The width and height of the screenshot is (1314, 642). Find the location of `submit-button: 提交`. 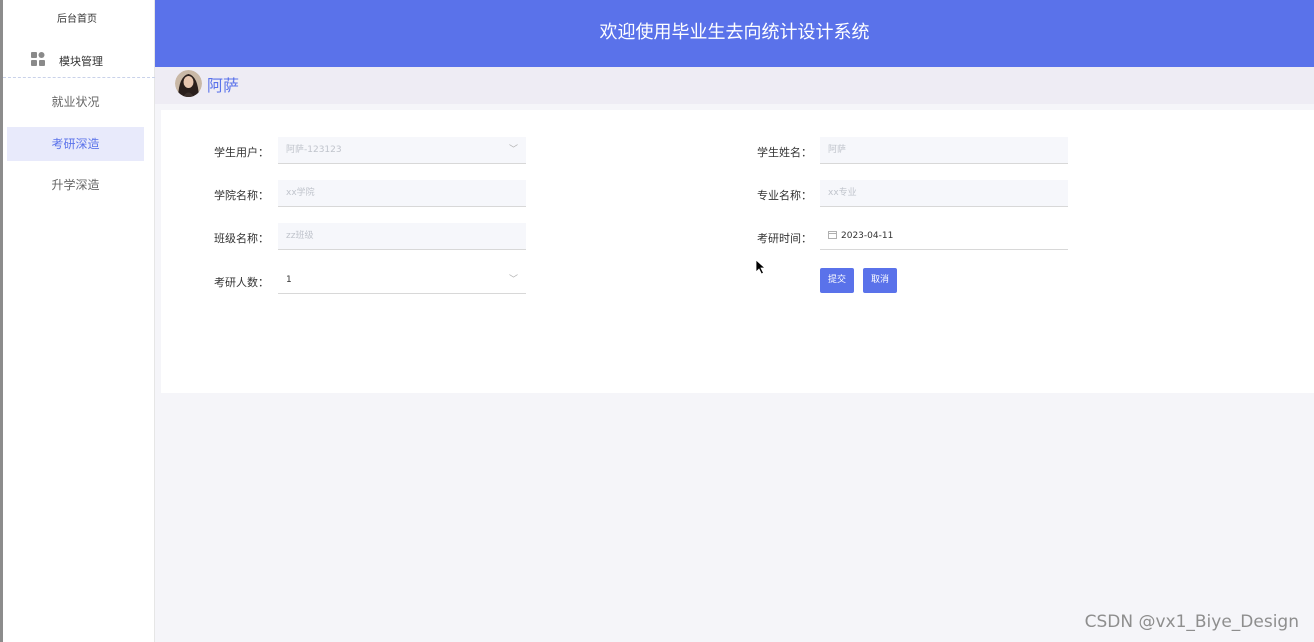

submit-button: 提交 is located at coordinates (837, 280).